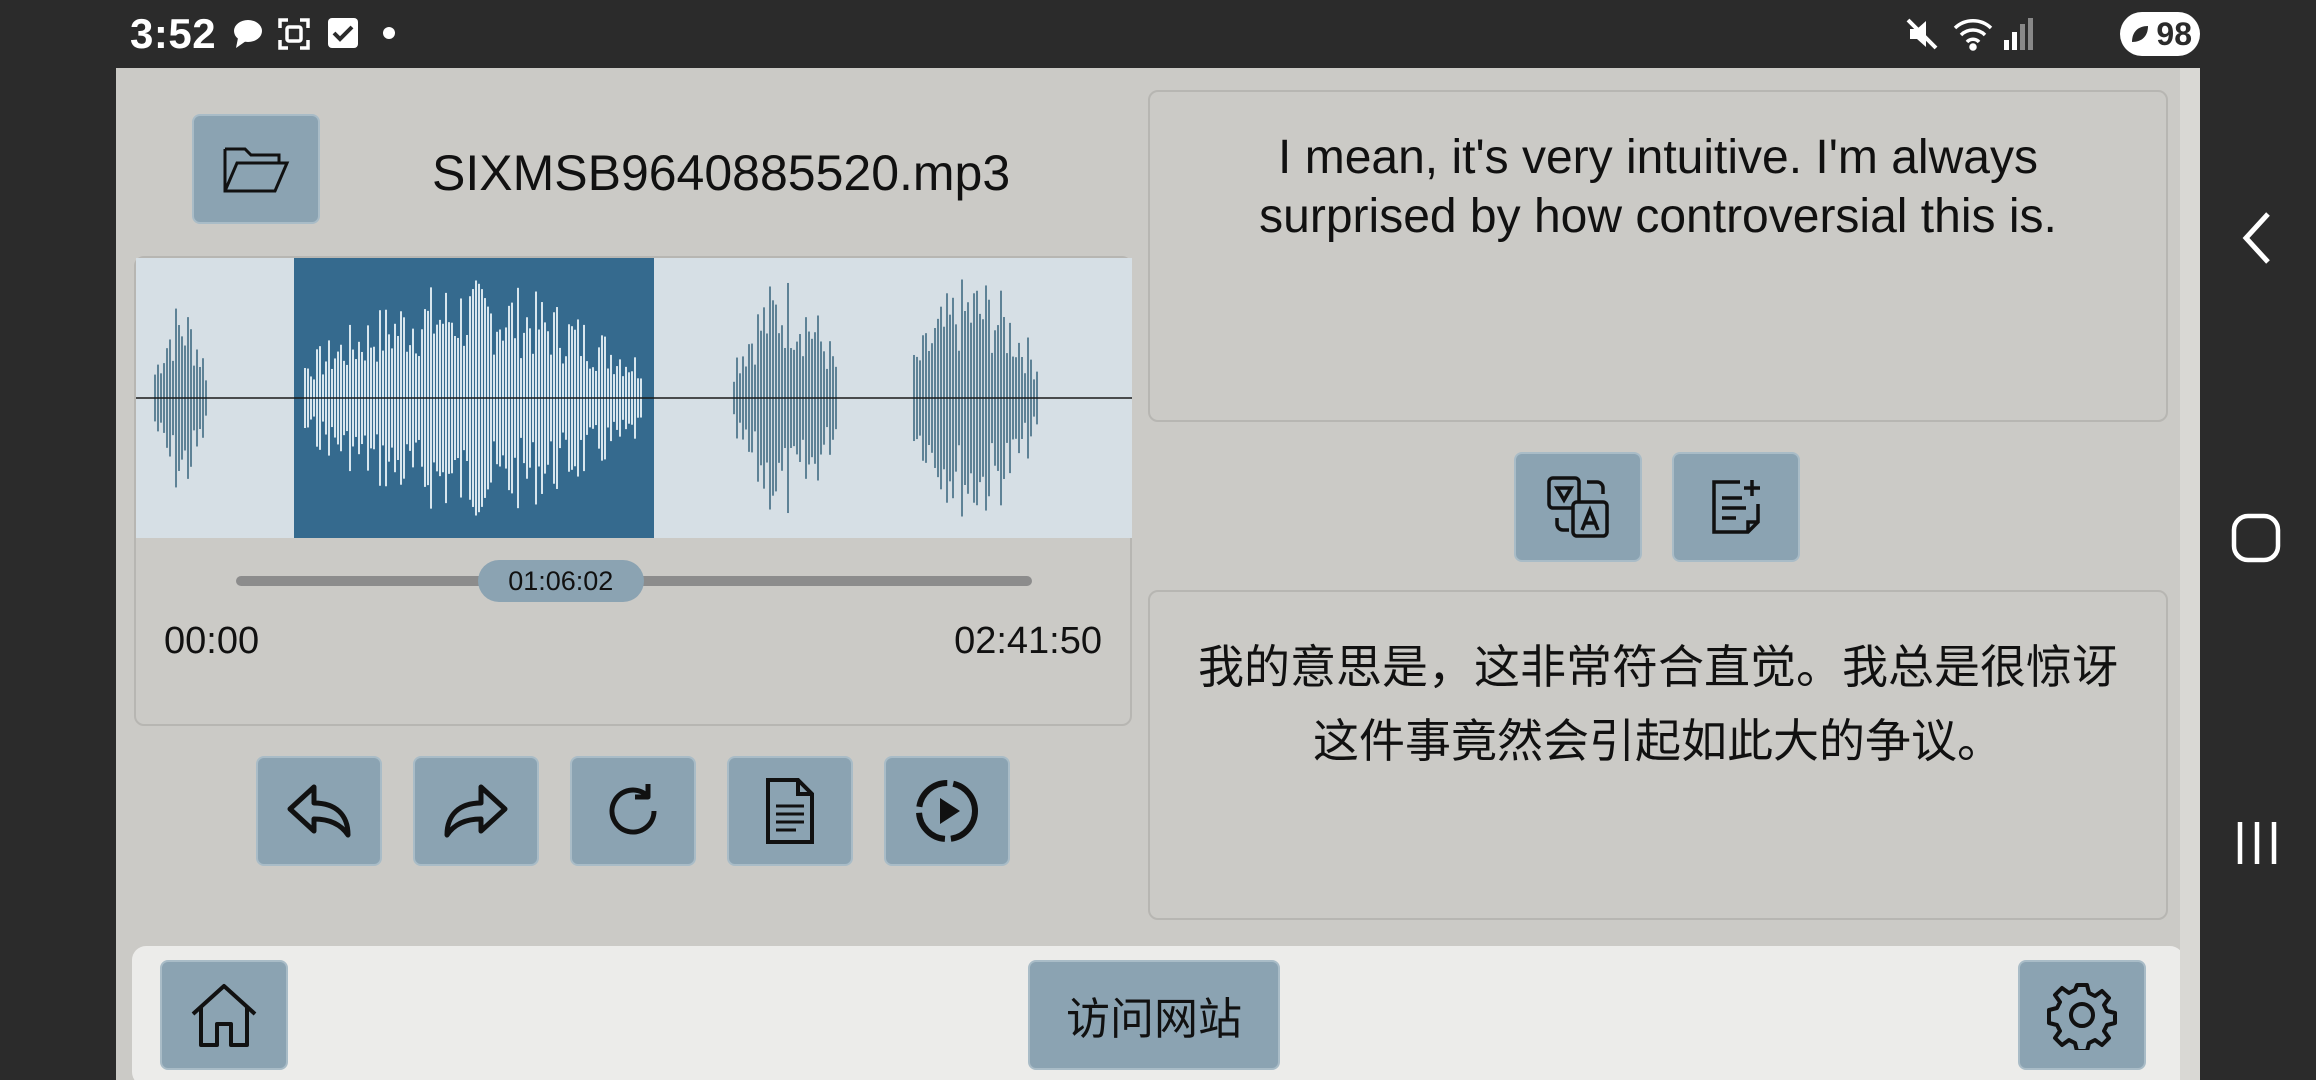  I want to click on folder-icon, so click(256, 170).